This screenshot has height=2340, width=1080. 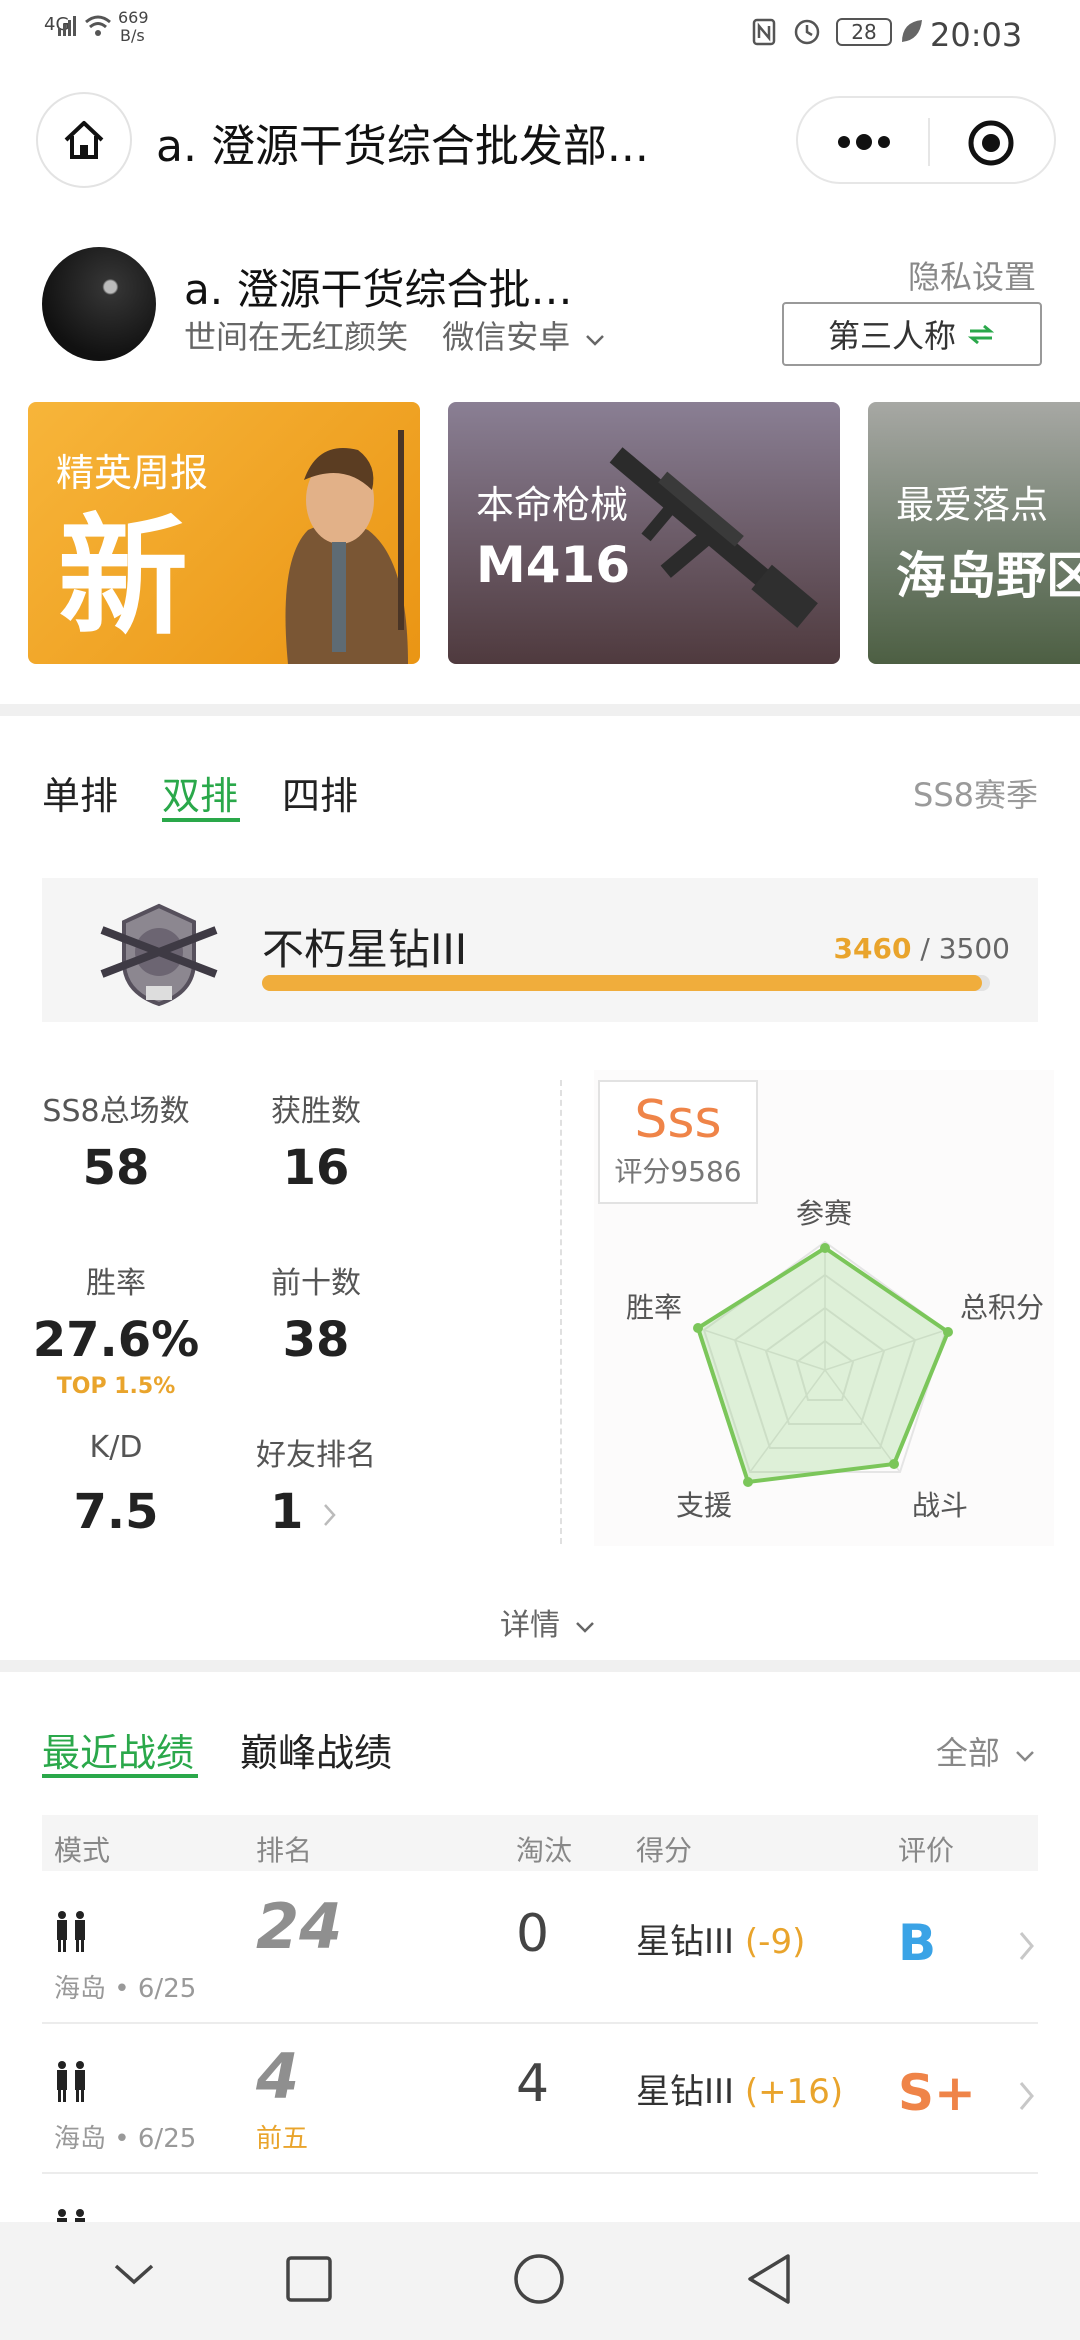 I want to click on clock: 20:03, so click(x=976, y=35).